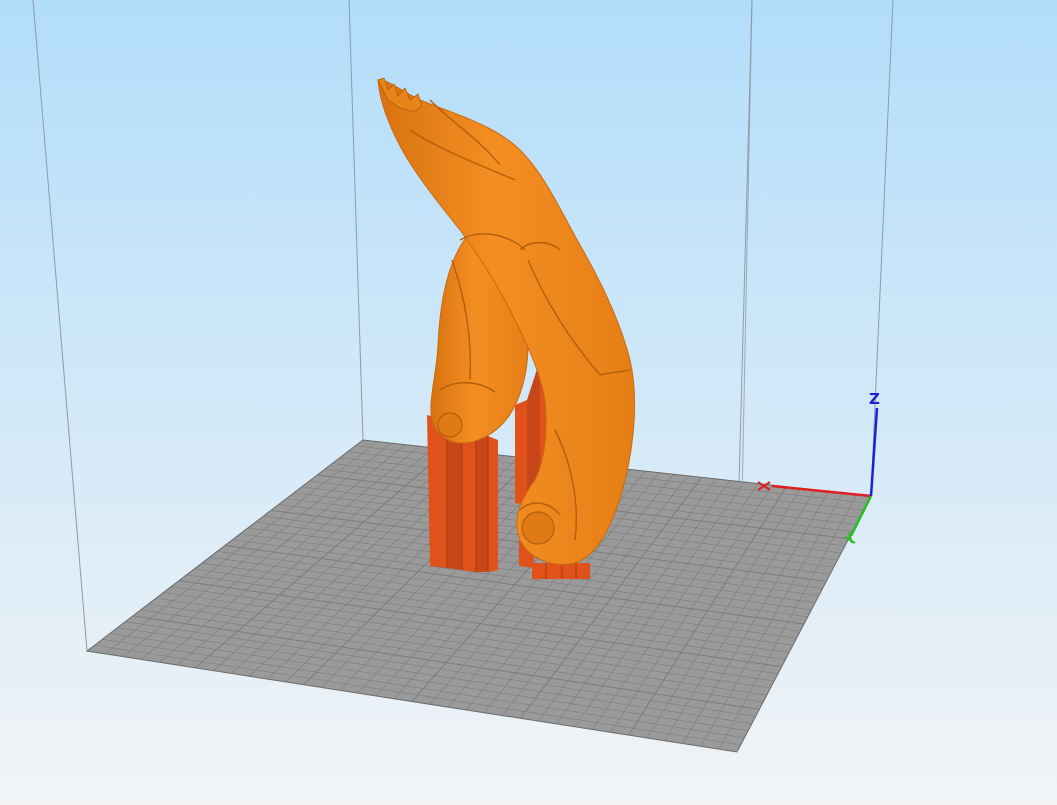  I want to click on model-joint-left, so click(450, 425).